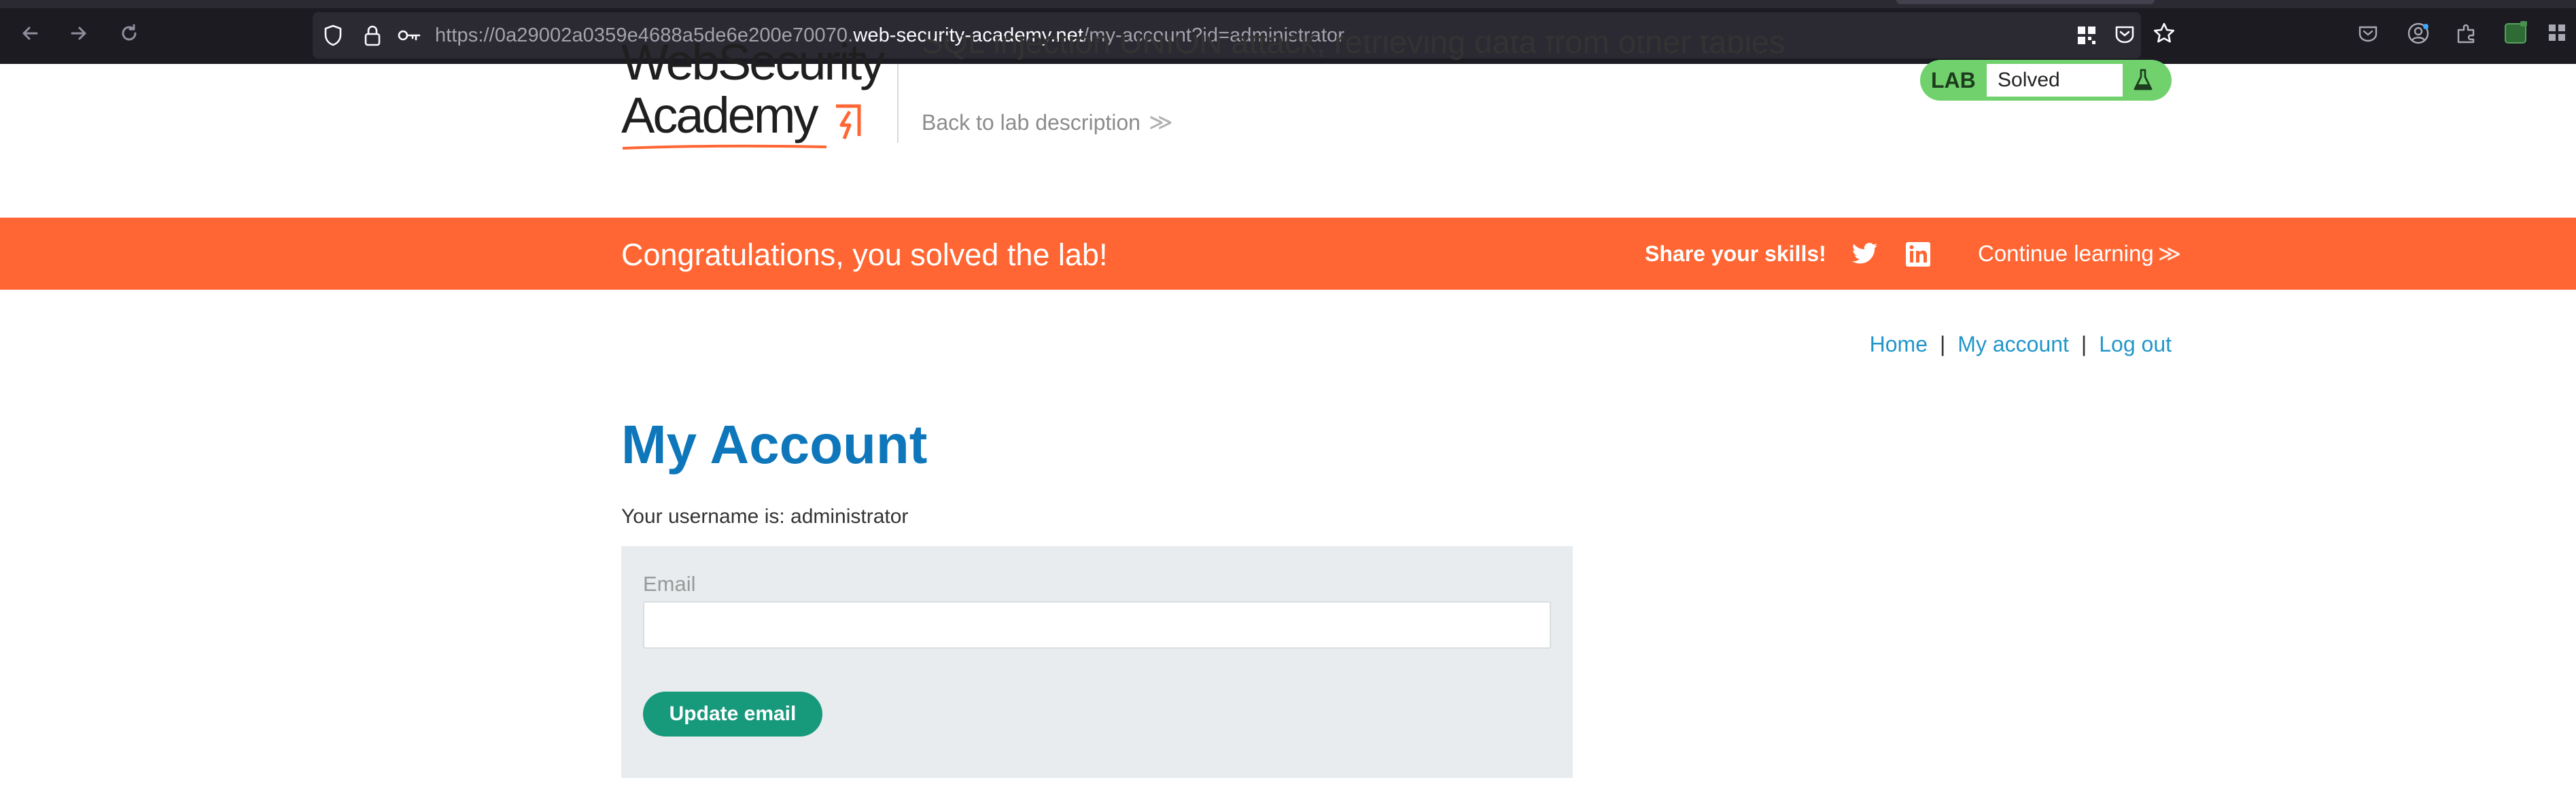  Describe the element at coordinates (30, 33) in the screenshot. I see `back-icon` at that location.